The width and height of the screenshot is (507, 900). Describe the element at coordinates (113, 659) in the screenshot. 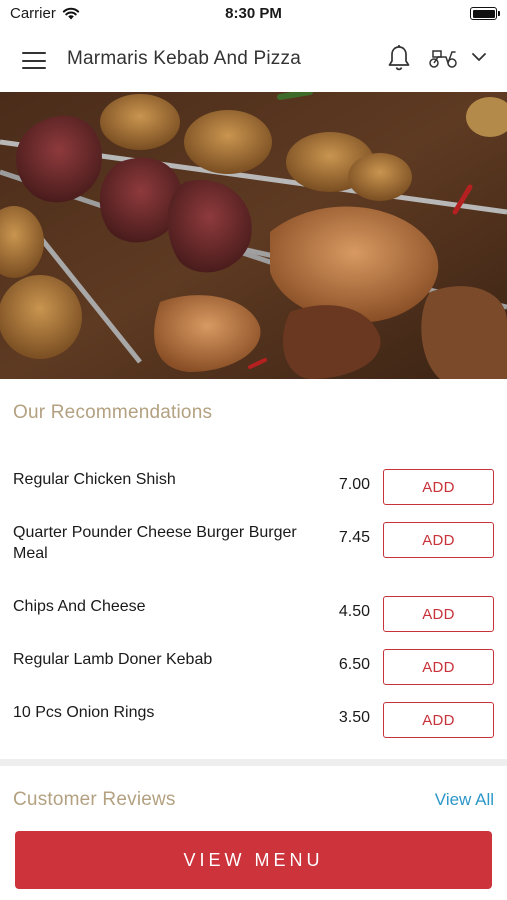

I see `item-name: Regular Lamb Doner Kebab` at that location.